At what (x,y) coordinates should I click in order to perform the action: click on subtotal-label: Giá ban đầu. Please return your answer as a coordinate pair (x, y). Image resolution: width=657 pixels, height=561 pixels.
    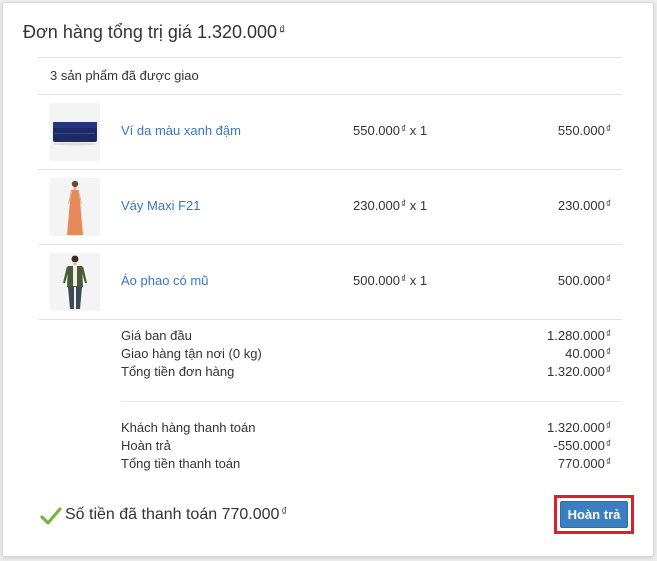
    Looking at the image, I should click on (156, 335).